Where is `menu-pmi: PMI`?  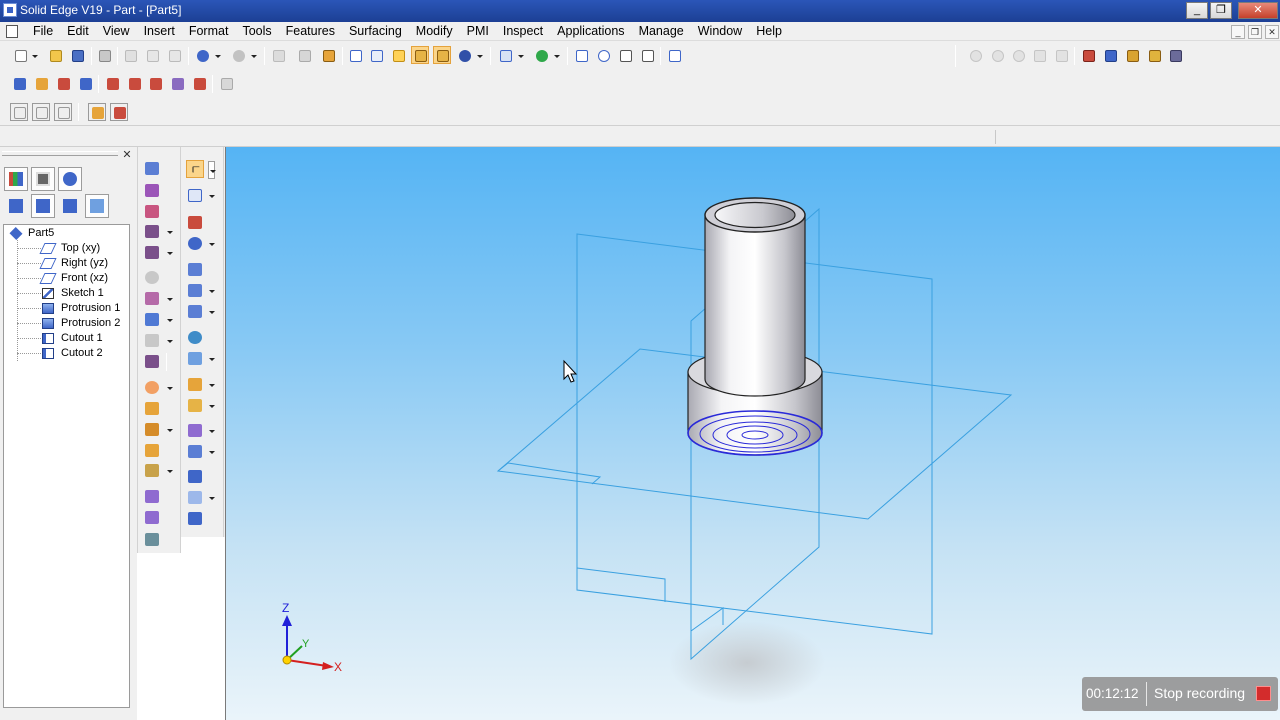 menu-pmi: PMI is located at coordinates (478, 31).